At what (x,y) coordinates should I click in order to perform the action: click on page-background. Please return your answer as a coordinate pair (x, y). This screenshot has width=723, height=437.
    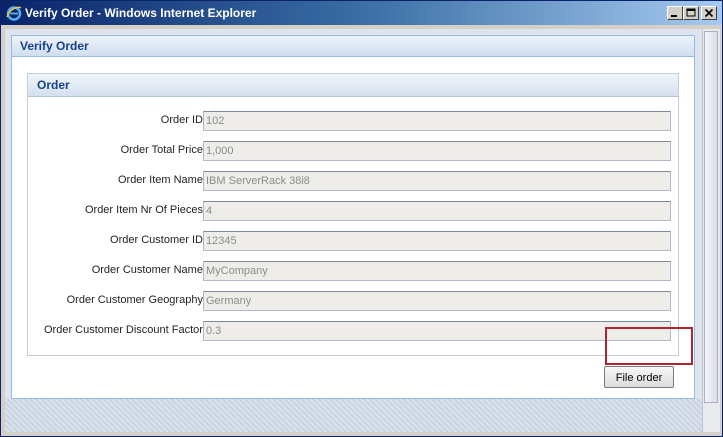
    Looking at the image, I should click on (362, 415).